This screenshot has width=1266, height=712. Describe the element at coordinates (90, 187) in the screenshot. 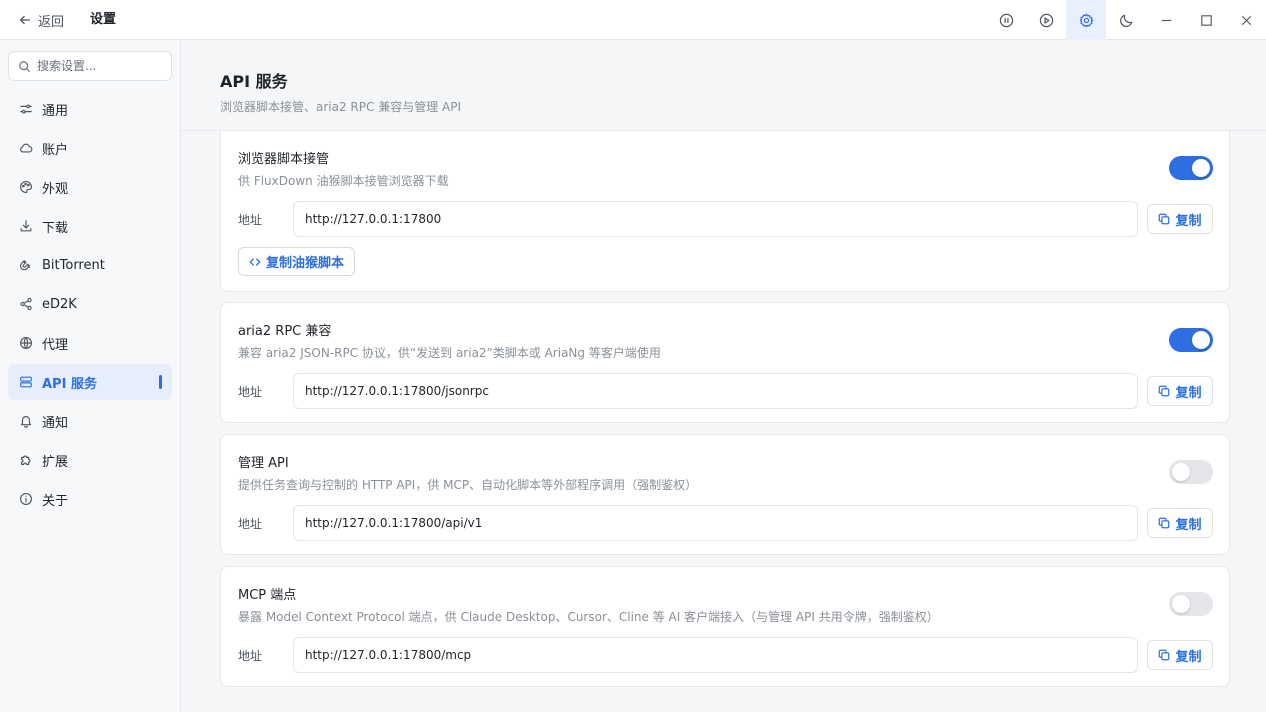

I see `sidebar-item-appearance: 外观` at that location.